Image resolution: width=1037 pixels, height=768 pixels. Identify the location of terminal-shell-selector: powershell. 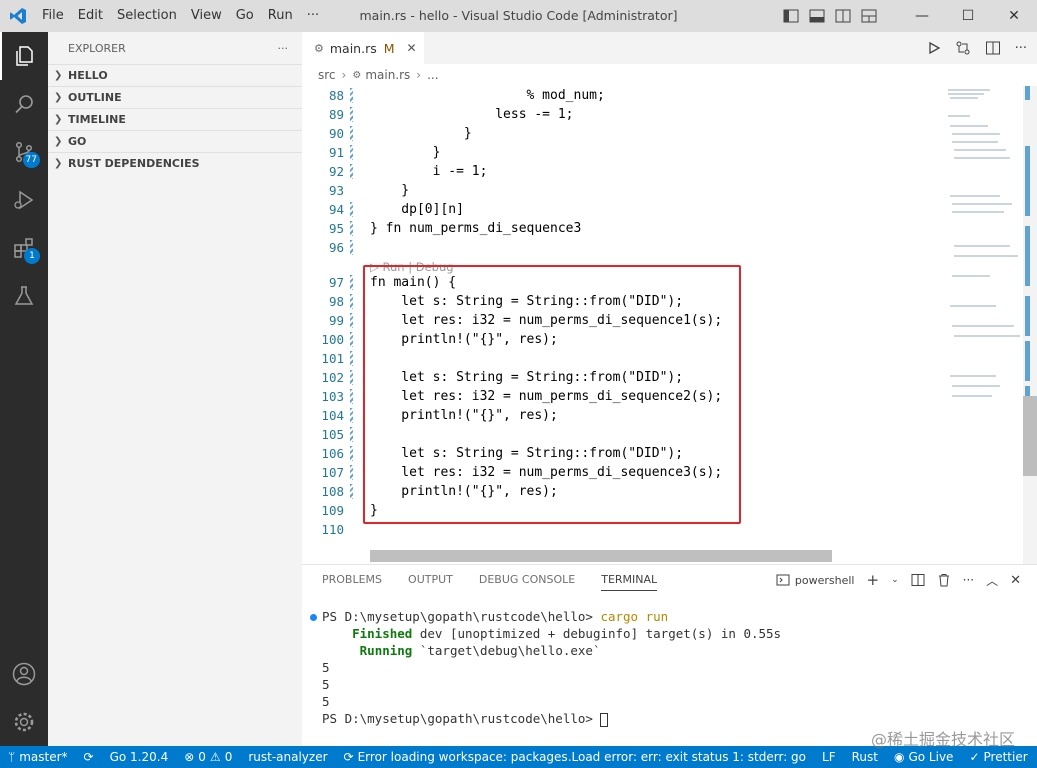
(815, 580).